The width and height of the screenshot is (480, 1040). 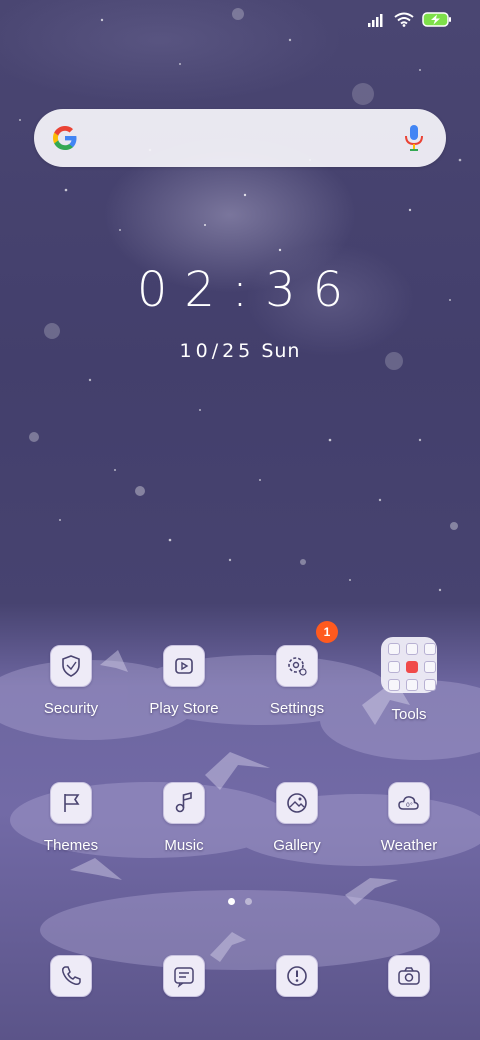 What do you see at coordinates (184, 803) in the screenshot?
I see `music-note-icon` at bounding box center [184, 803].